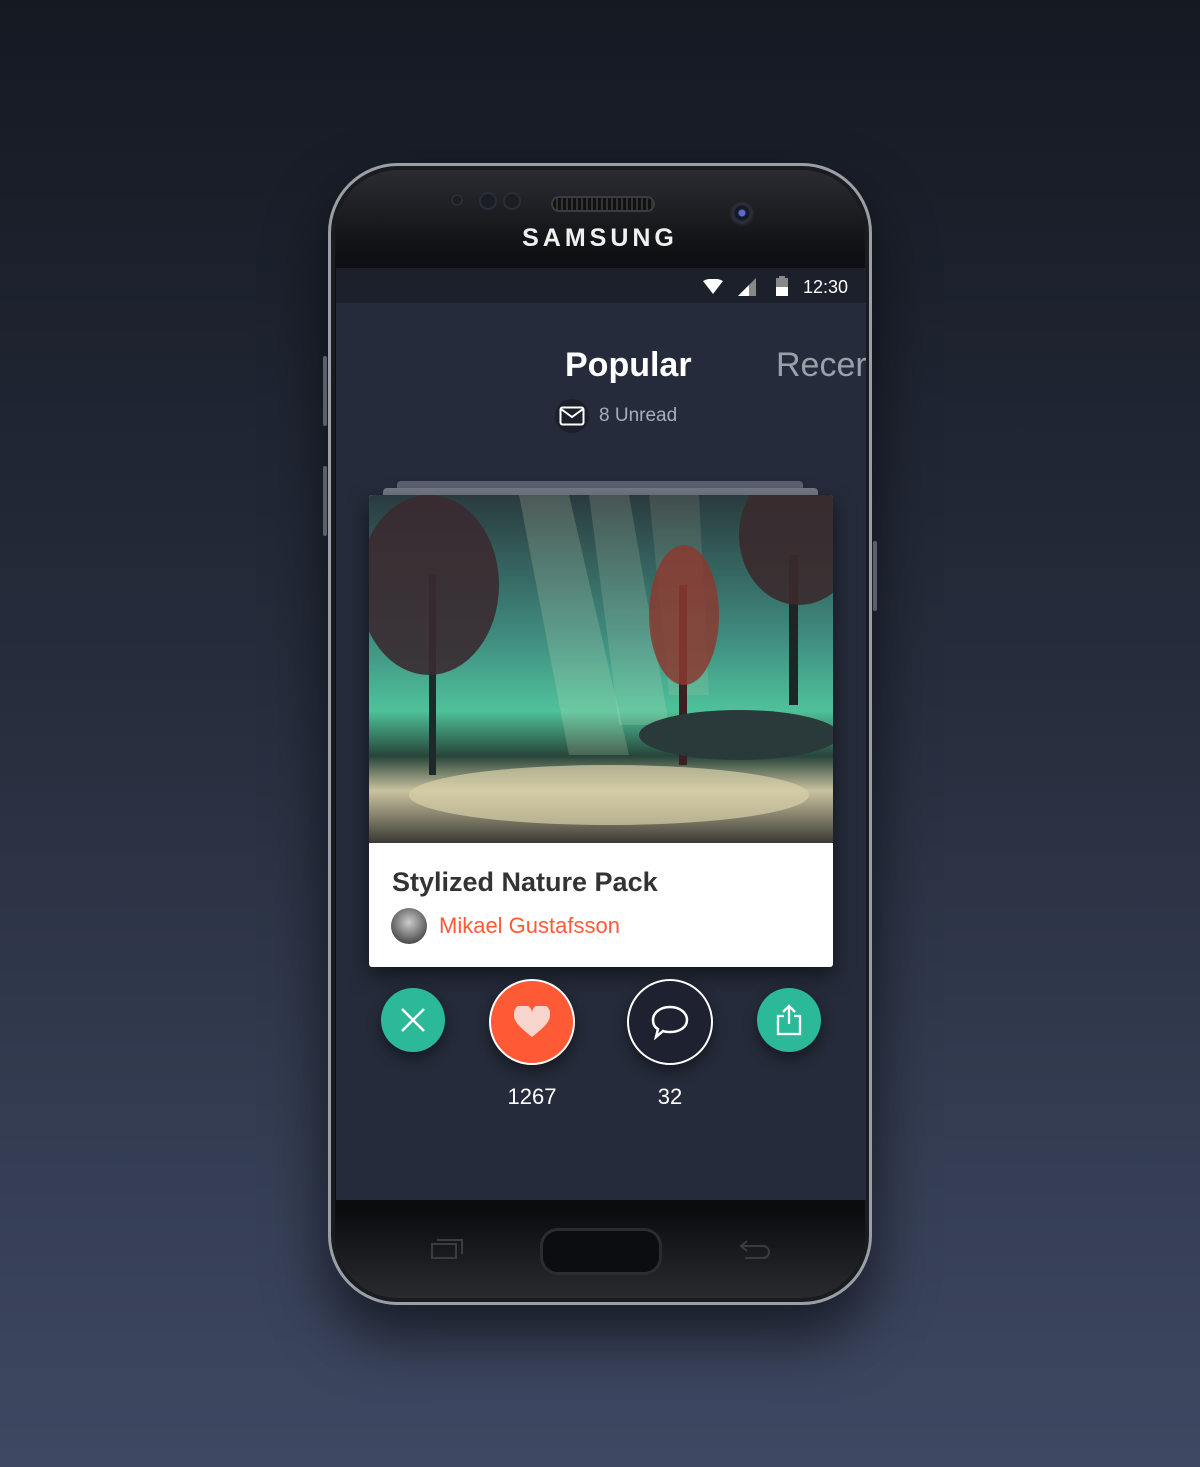 The height and width of the screenshot is (1467, 1200). What do you see at coordinates (821, 365) in the screenshot?
I see `tab-recent: Recer` at bounding box center [821, 365].